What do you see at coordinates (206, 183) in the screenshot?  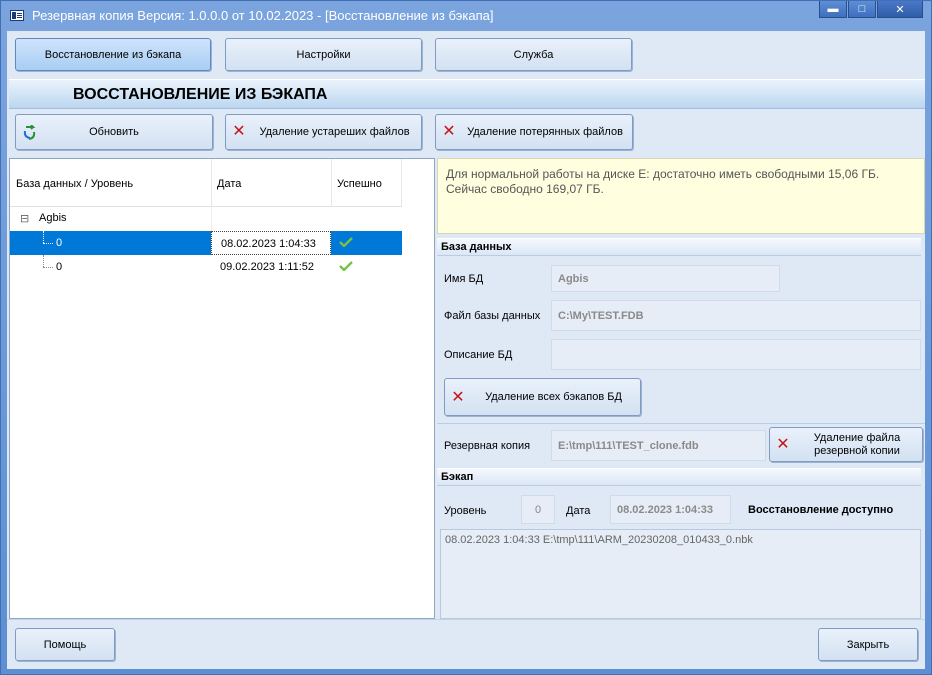 I see `tree-header: База данных / Уровень Дата Успешно` at bounding box center [206, 183].